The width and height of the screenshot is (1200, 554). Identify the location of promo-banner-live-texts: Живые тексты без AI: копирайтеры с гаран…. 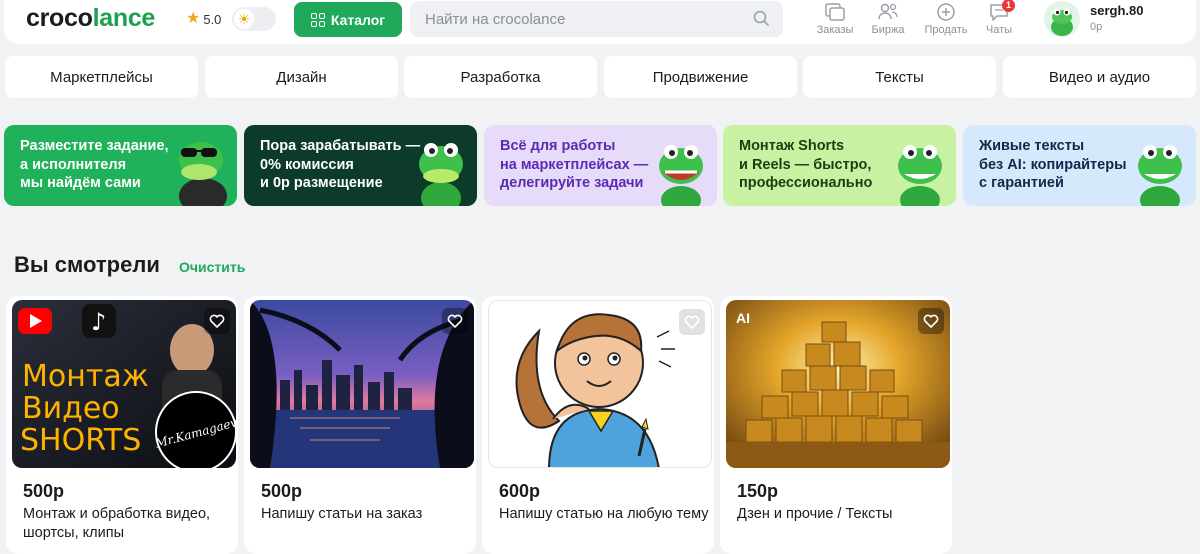
(1079, 165).